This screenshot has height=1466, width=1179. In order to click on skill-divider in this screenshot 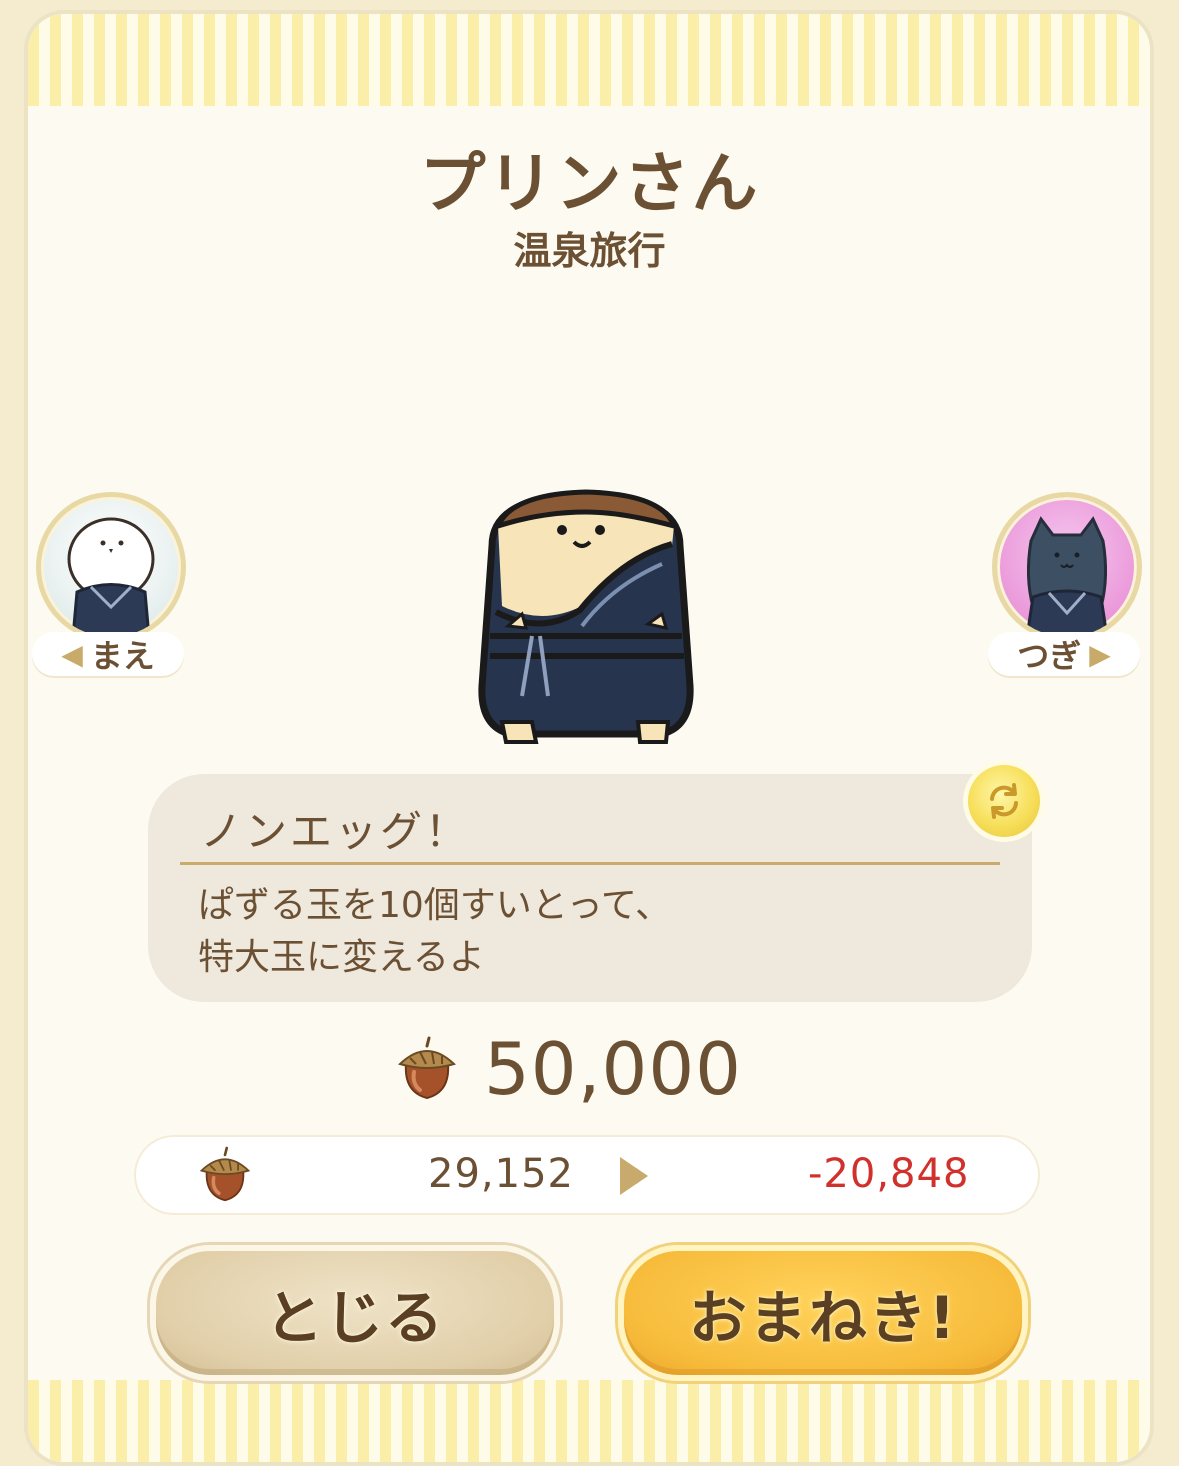, I will do `click(590, 863)`.